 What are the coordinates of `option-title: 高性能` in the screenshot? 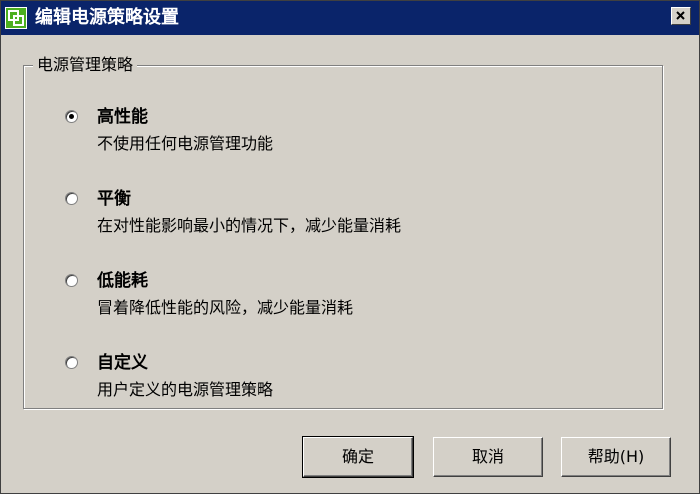 It's located at (122, 117).